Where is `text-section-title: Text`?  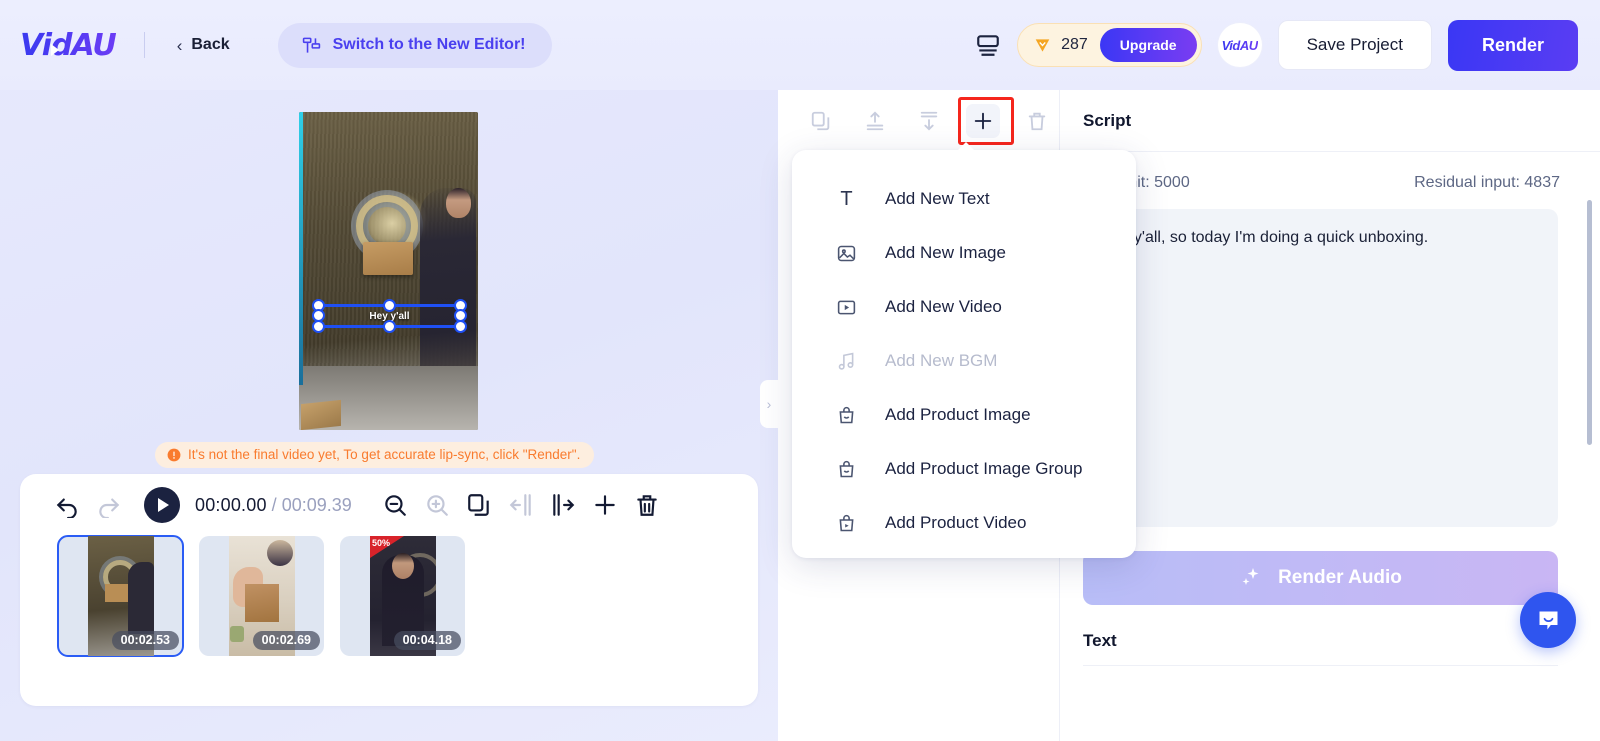 text-section-title: Text is located at coordinates (1320, 648).